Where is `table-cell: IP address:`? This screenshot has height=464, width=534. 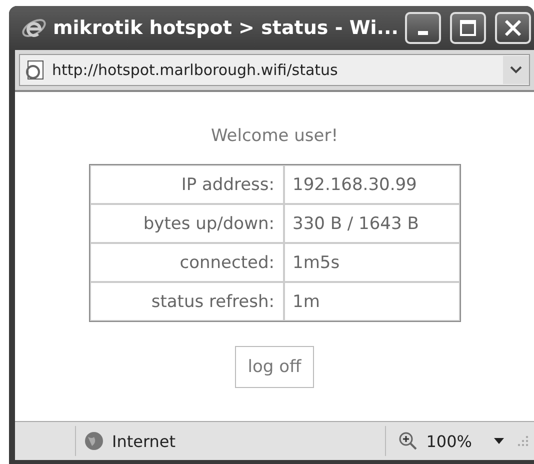
table-cell: IP address: is located at coordinates (187, 184).